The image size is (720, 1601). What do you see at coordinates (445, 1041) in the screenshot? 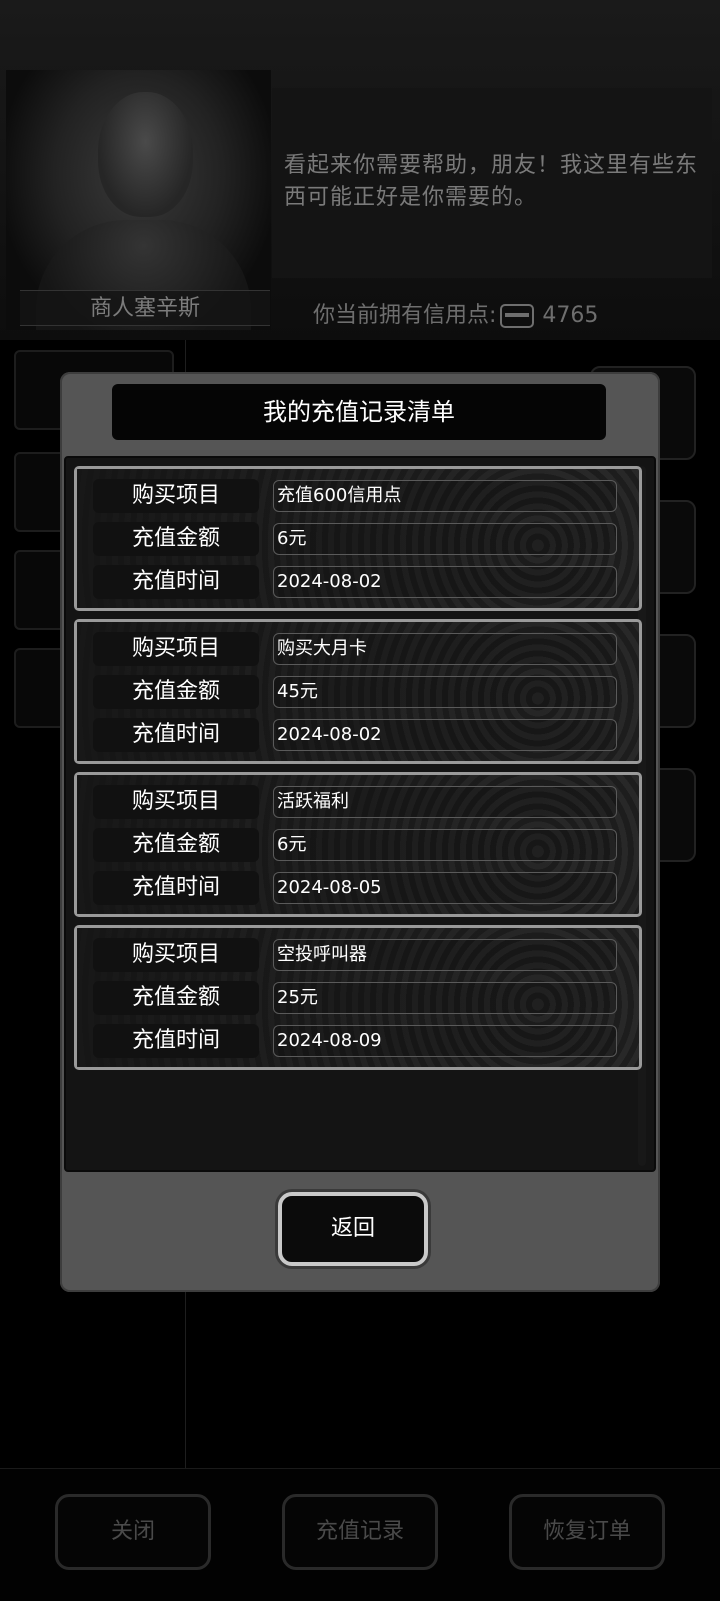
I see `time-value: 2024-08-09` at bounding box center [445, 1041].